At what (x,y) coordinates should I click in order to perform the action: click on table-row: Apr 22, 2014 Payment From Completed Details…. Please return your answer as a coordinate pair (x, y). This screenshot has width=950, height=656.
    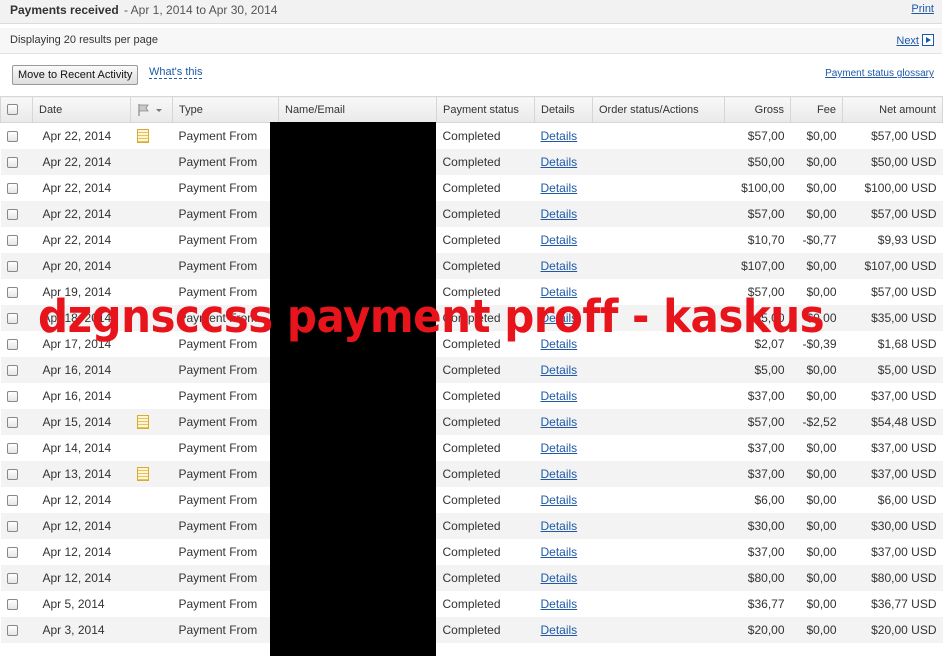
    Looking at the image, I should click on (471, 239).